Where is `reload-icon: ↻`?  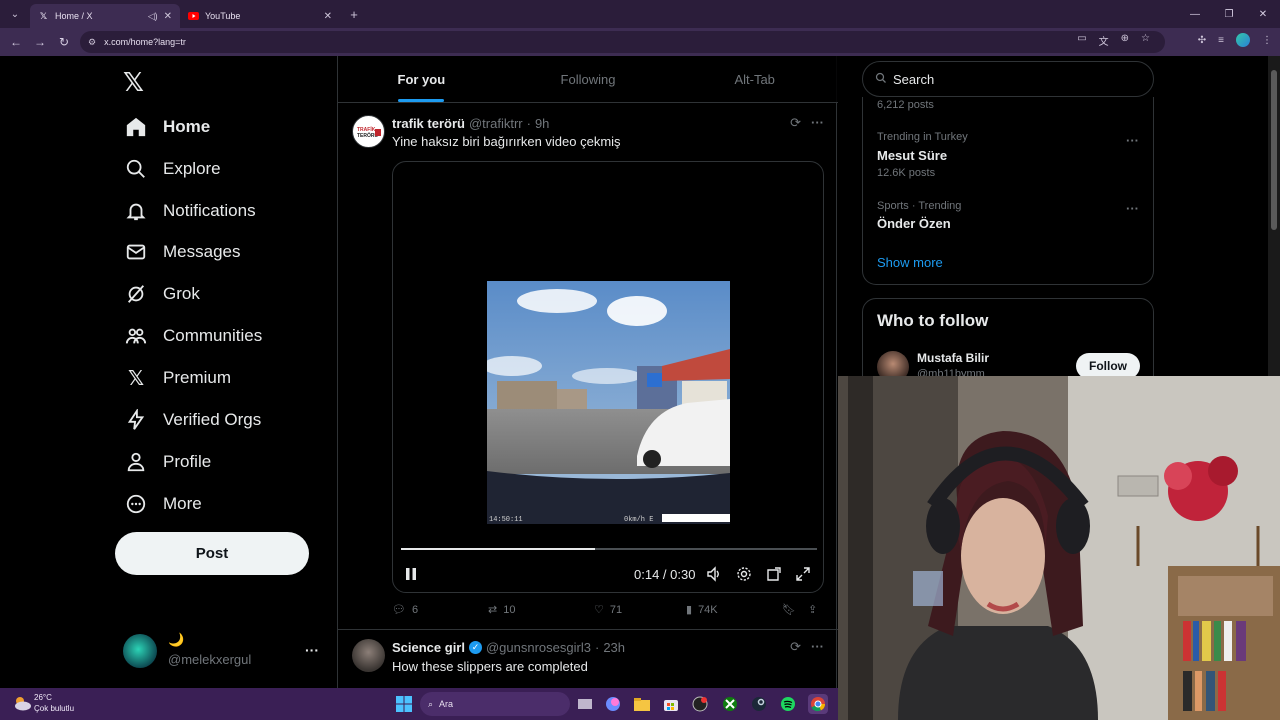 reload-icon: ↻ is located at coordinates (64, 42).